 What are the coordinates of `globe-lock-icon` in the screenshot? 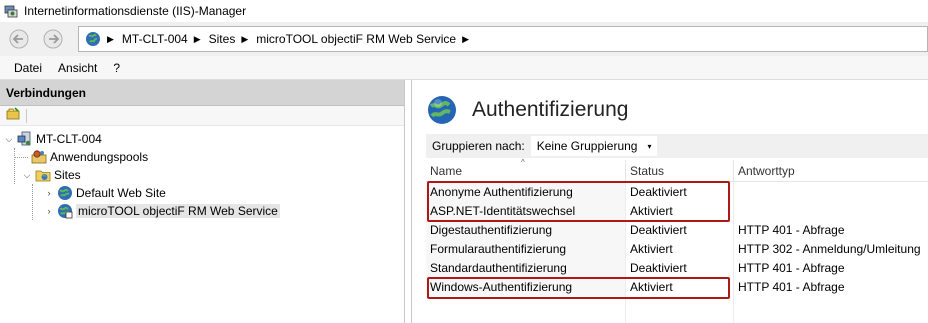 It's located at (442, 110).